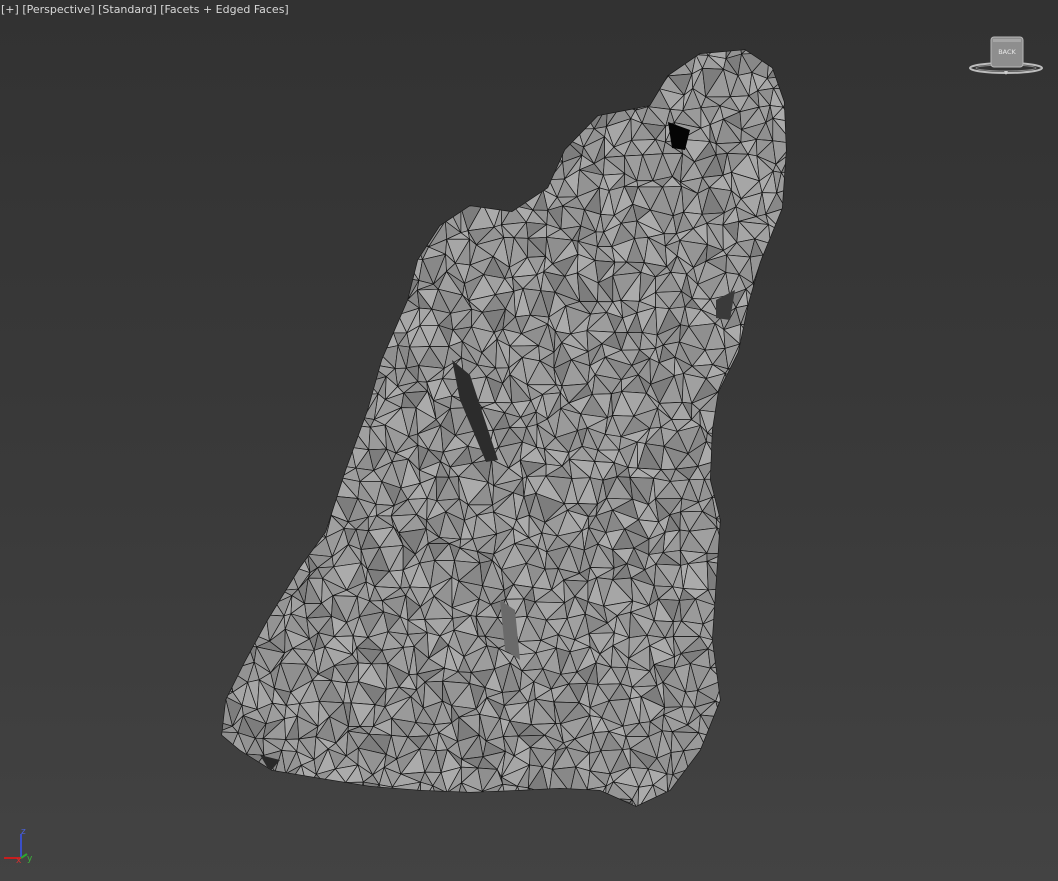 The width and height of the screenshot is (1058, 881). What do you see at coordinates (1006, 56) in the screenshot?
I see `viewcube: BACK` at bounding box center [1006, 56].